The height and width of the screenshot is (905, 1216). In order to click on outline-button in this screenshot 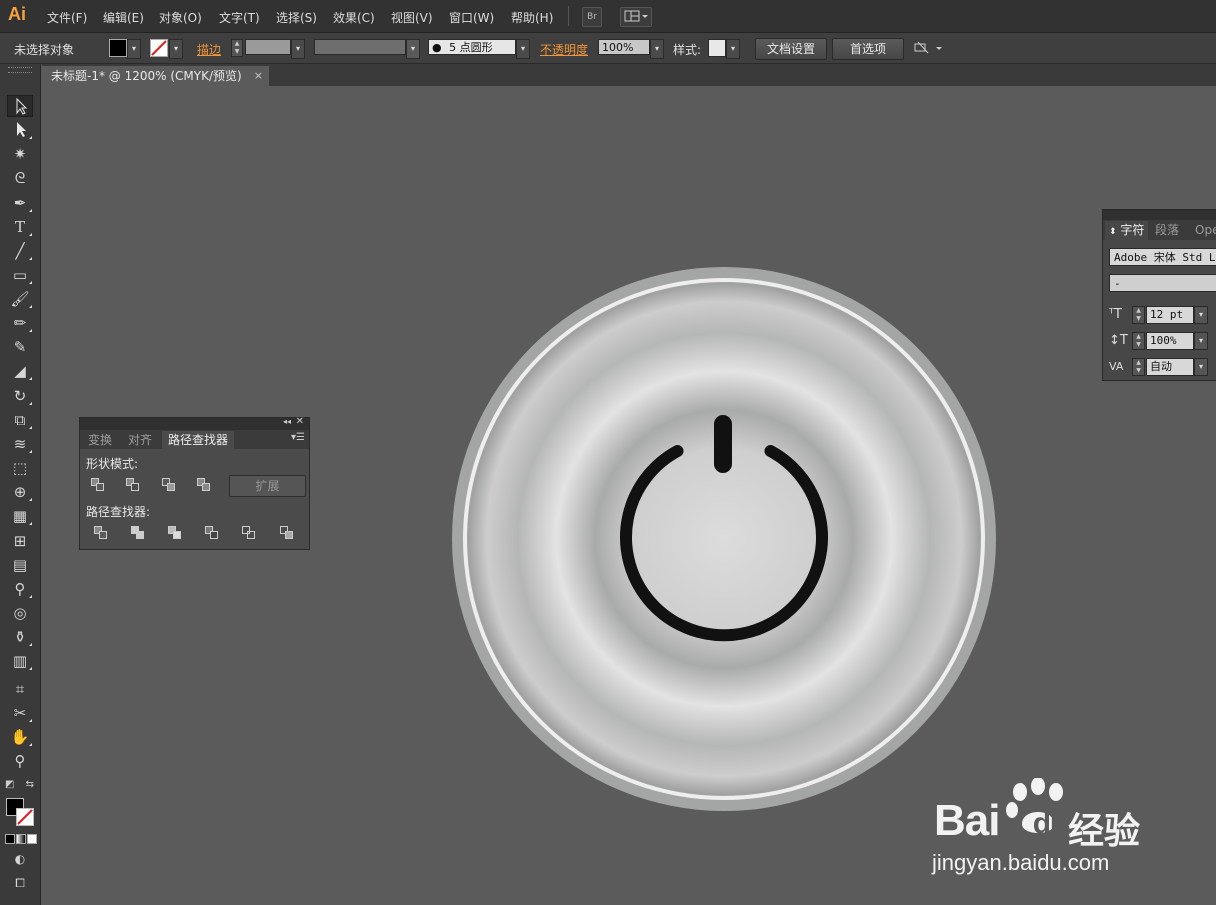, I will do `click(249, 533)`.